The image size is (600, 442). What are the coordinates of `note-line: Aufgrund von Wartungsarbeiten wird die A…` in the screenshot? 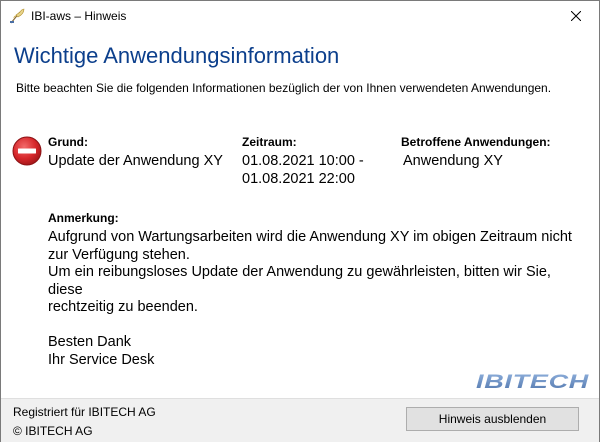 It's located at (310, 237).